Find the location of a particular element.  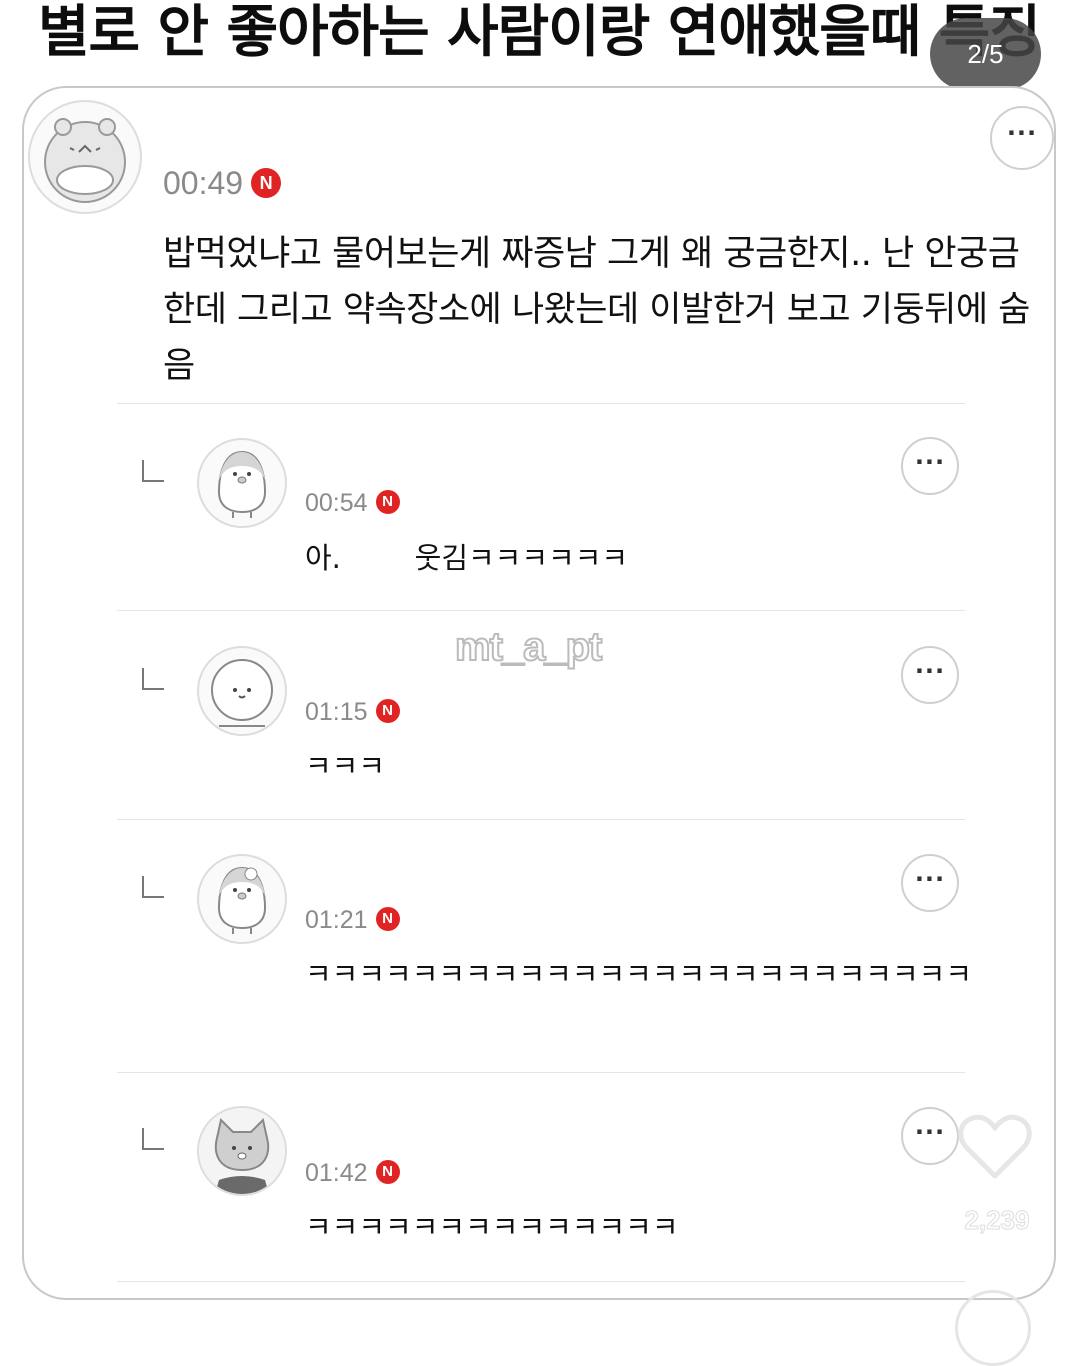

comment-timestamp: 00:49 N is located at coordinates (222, 183).